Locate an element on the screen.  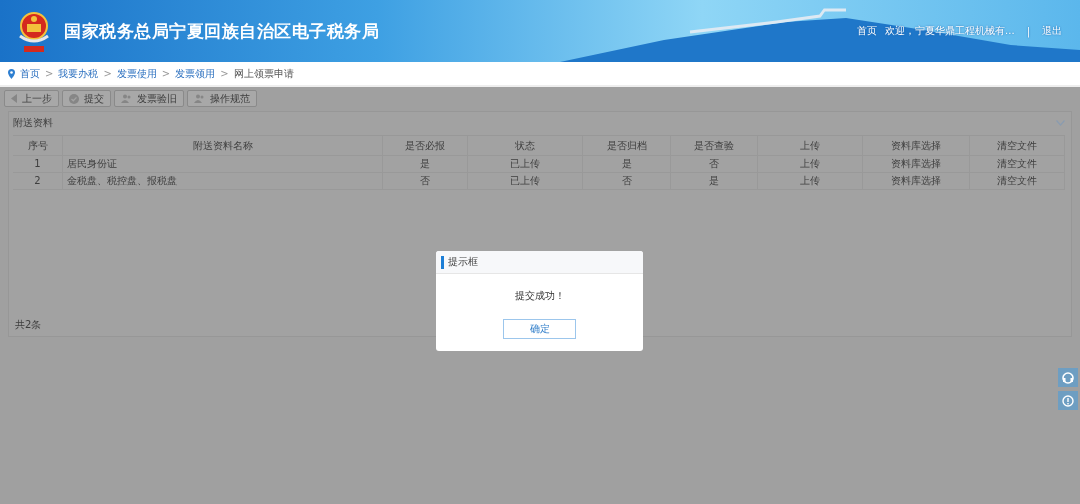
record-count: 共2条 is located at coordinates (28, 325).